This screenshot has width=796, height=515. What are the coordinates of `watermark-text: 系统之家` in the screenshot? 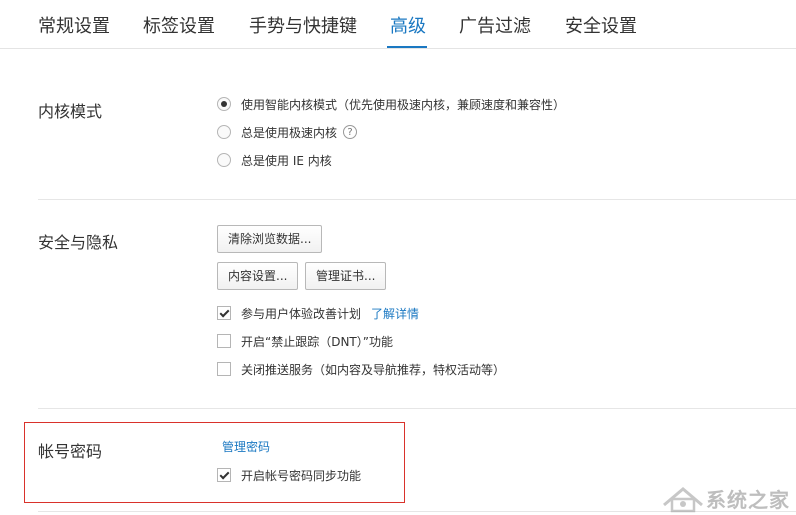 It's located at (748, 499).